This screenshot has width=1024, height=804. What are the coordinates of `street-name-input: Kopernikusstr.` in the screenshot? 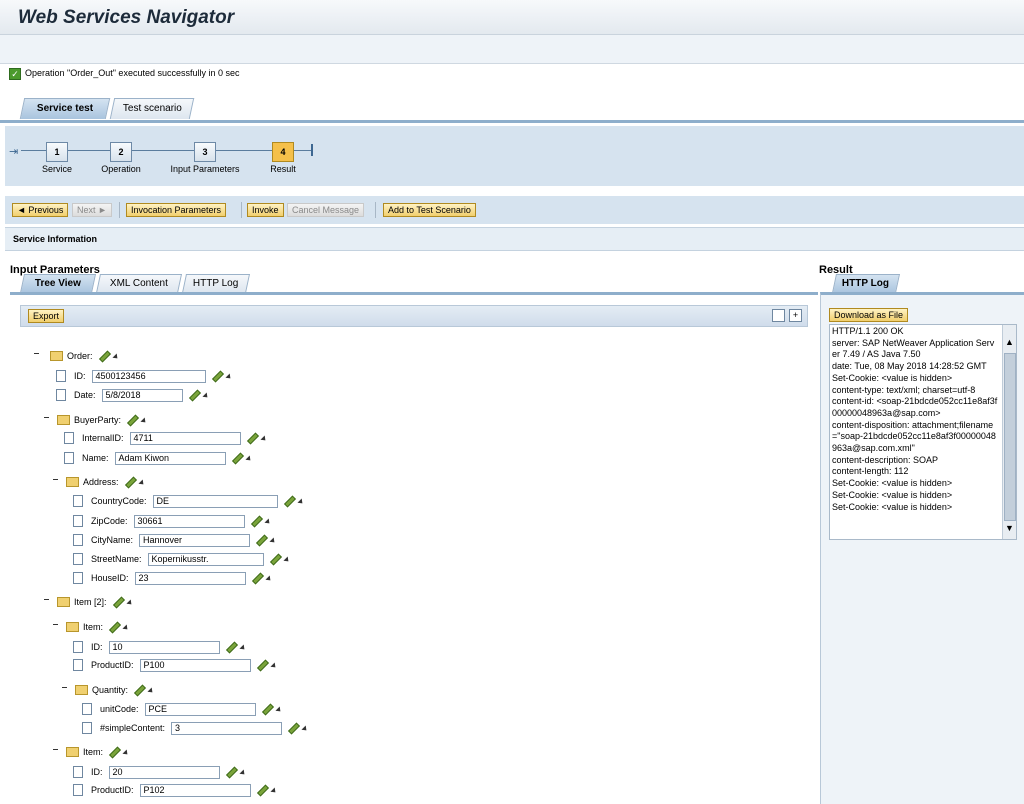 It's located at (205, 560).